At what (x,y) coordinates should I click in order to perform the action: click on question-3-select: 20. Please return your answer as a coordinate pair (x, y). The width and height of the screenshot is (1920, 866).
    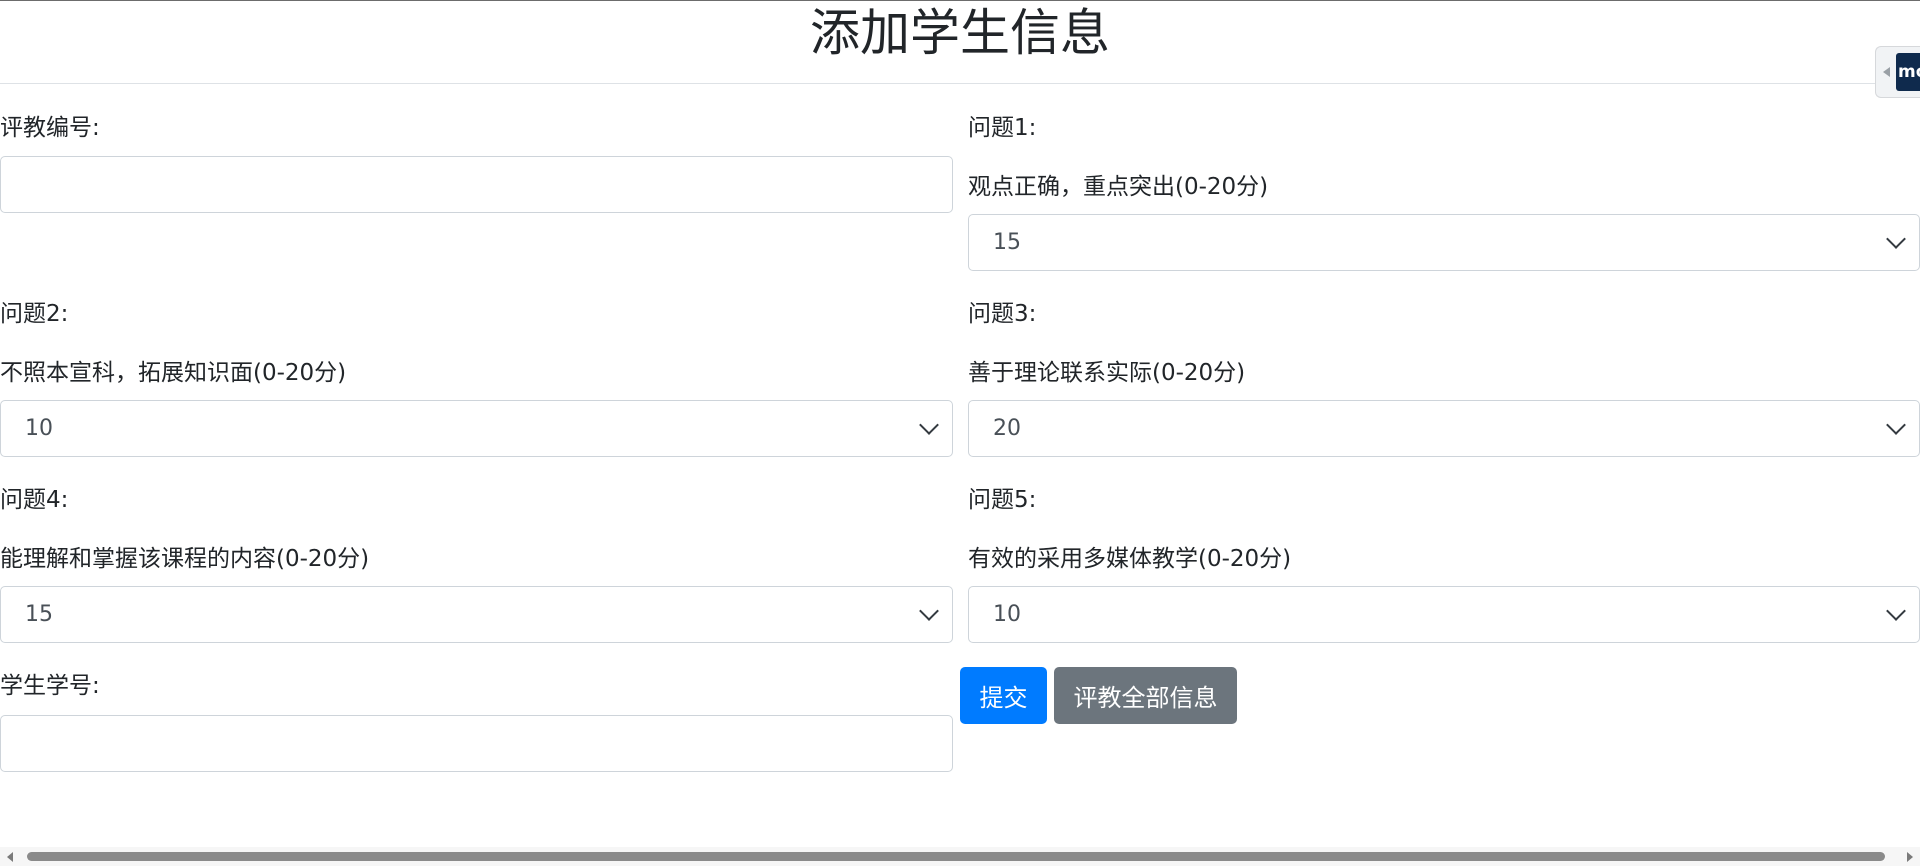
    Looking at the image, I should click on (1444, 428).